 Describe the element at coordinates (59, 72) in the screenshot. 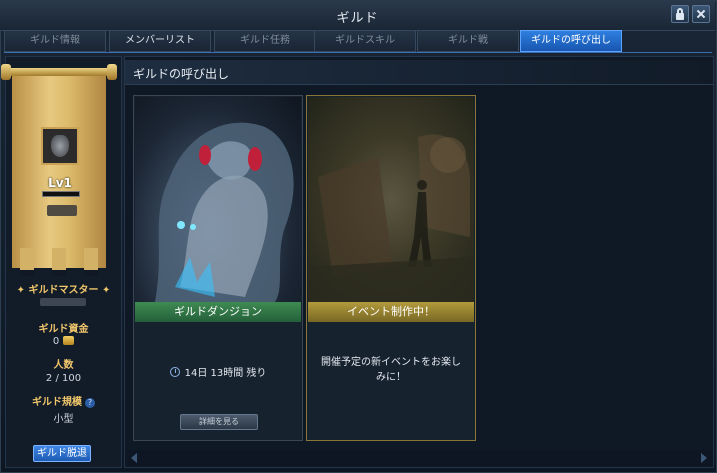

I see `banner-rod` at that location.